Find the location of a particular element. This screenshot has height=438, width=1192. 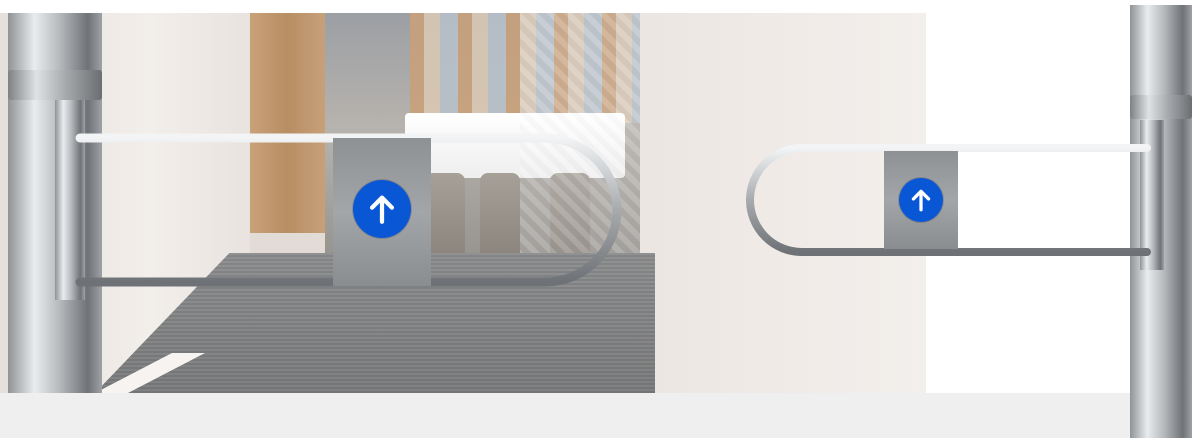

left-gate-post-collar is located at coordinates (55, 85).